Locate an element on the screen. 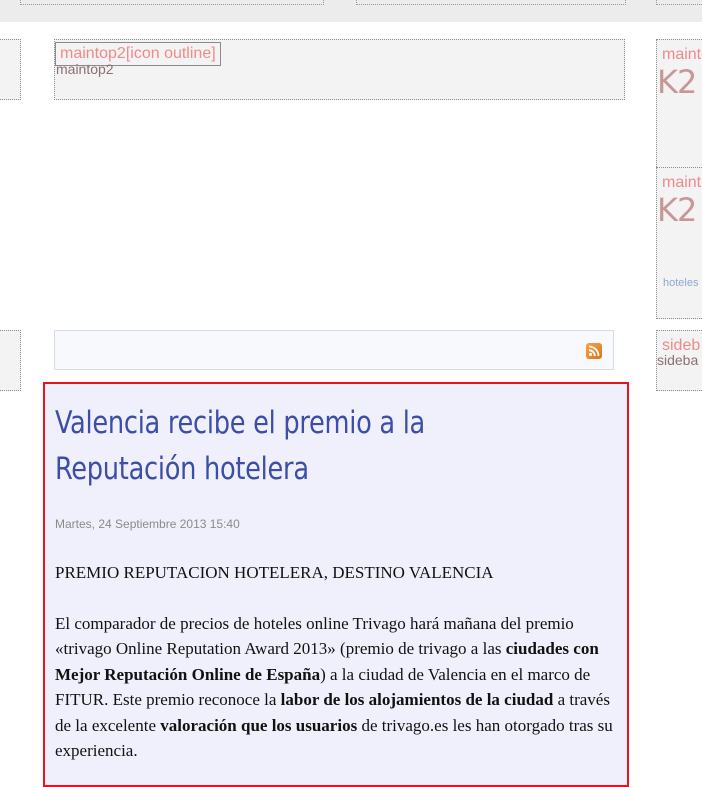 This screenshot has width=702, height=787. module-title: maint is located at coordinates (682, 182).